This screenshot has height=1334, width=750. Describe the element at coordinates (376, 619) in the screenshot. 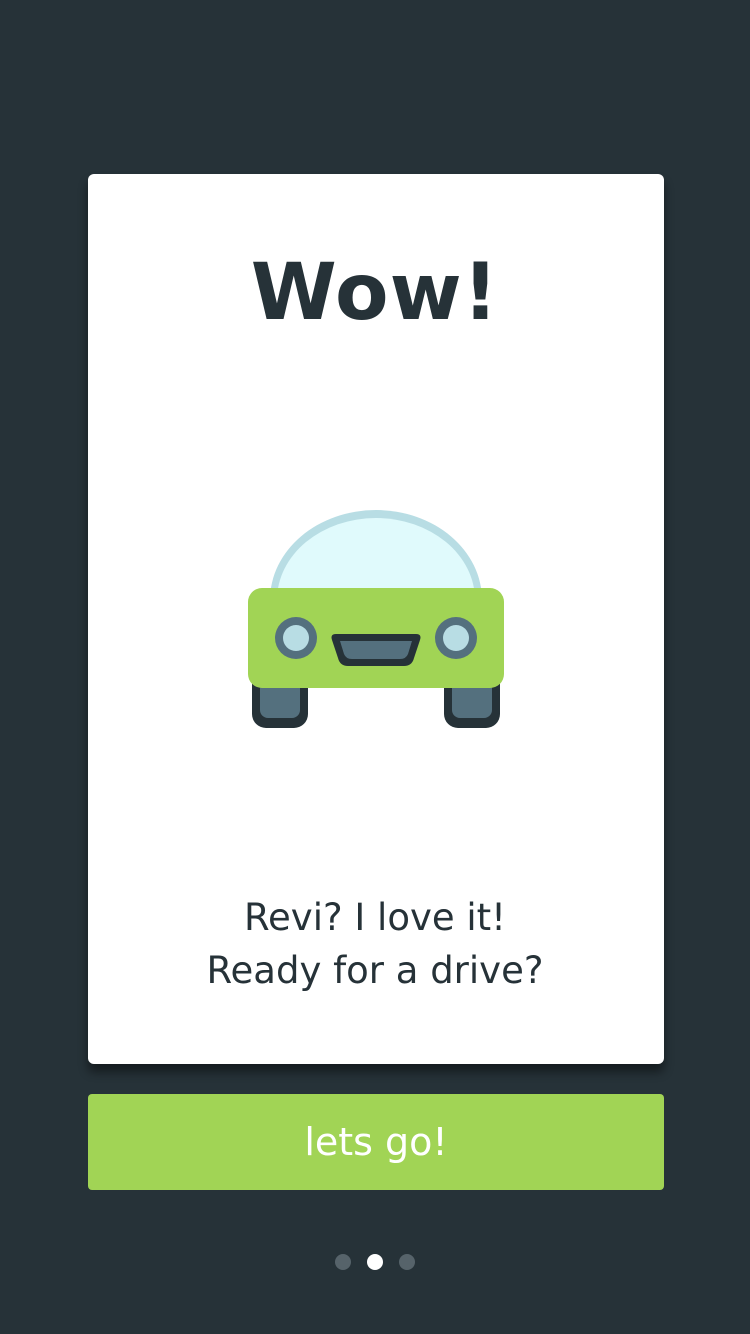

I see `car-front-icon` at that location.